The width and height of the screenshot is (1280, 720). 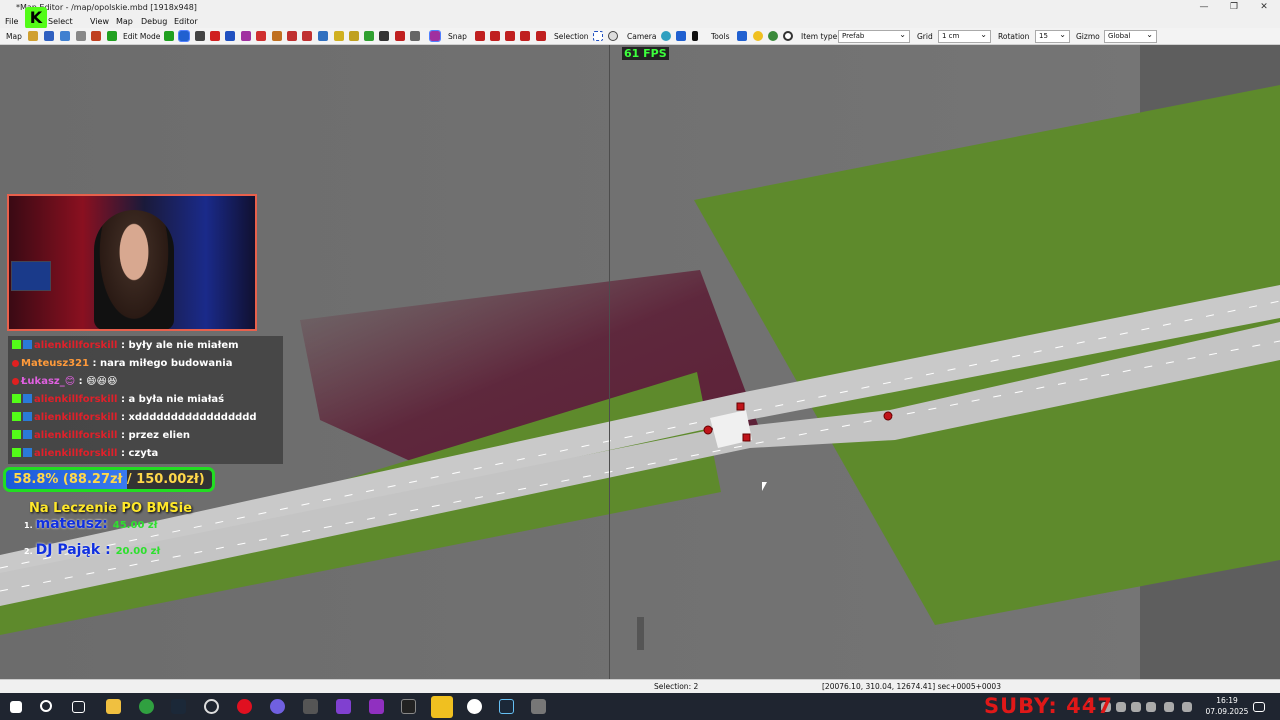 What do you see at coordinates (134, 418) in the screenshot?
I see `chat-message: alienkillforskill : xddddddddddddddddd` at bounding box center [134, 418].